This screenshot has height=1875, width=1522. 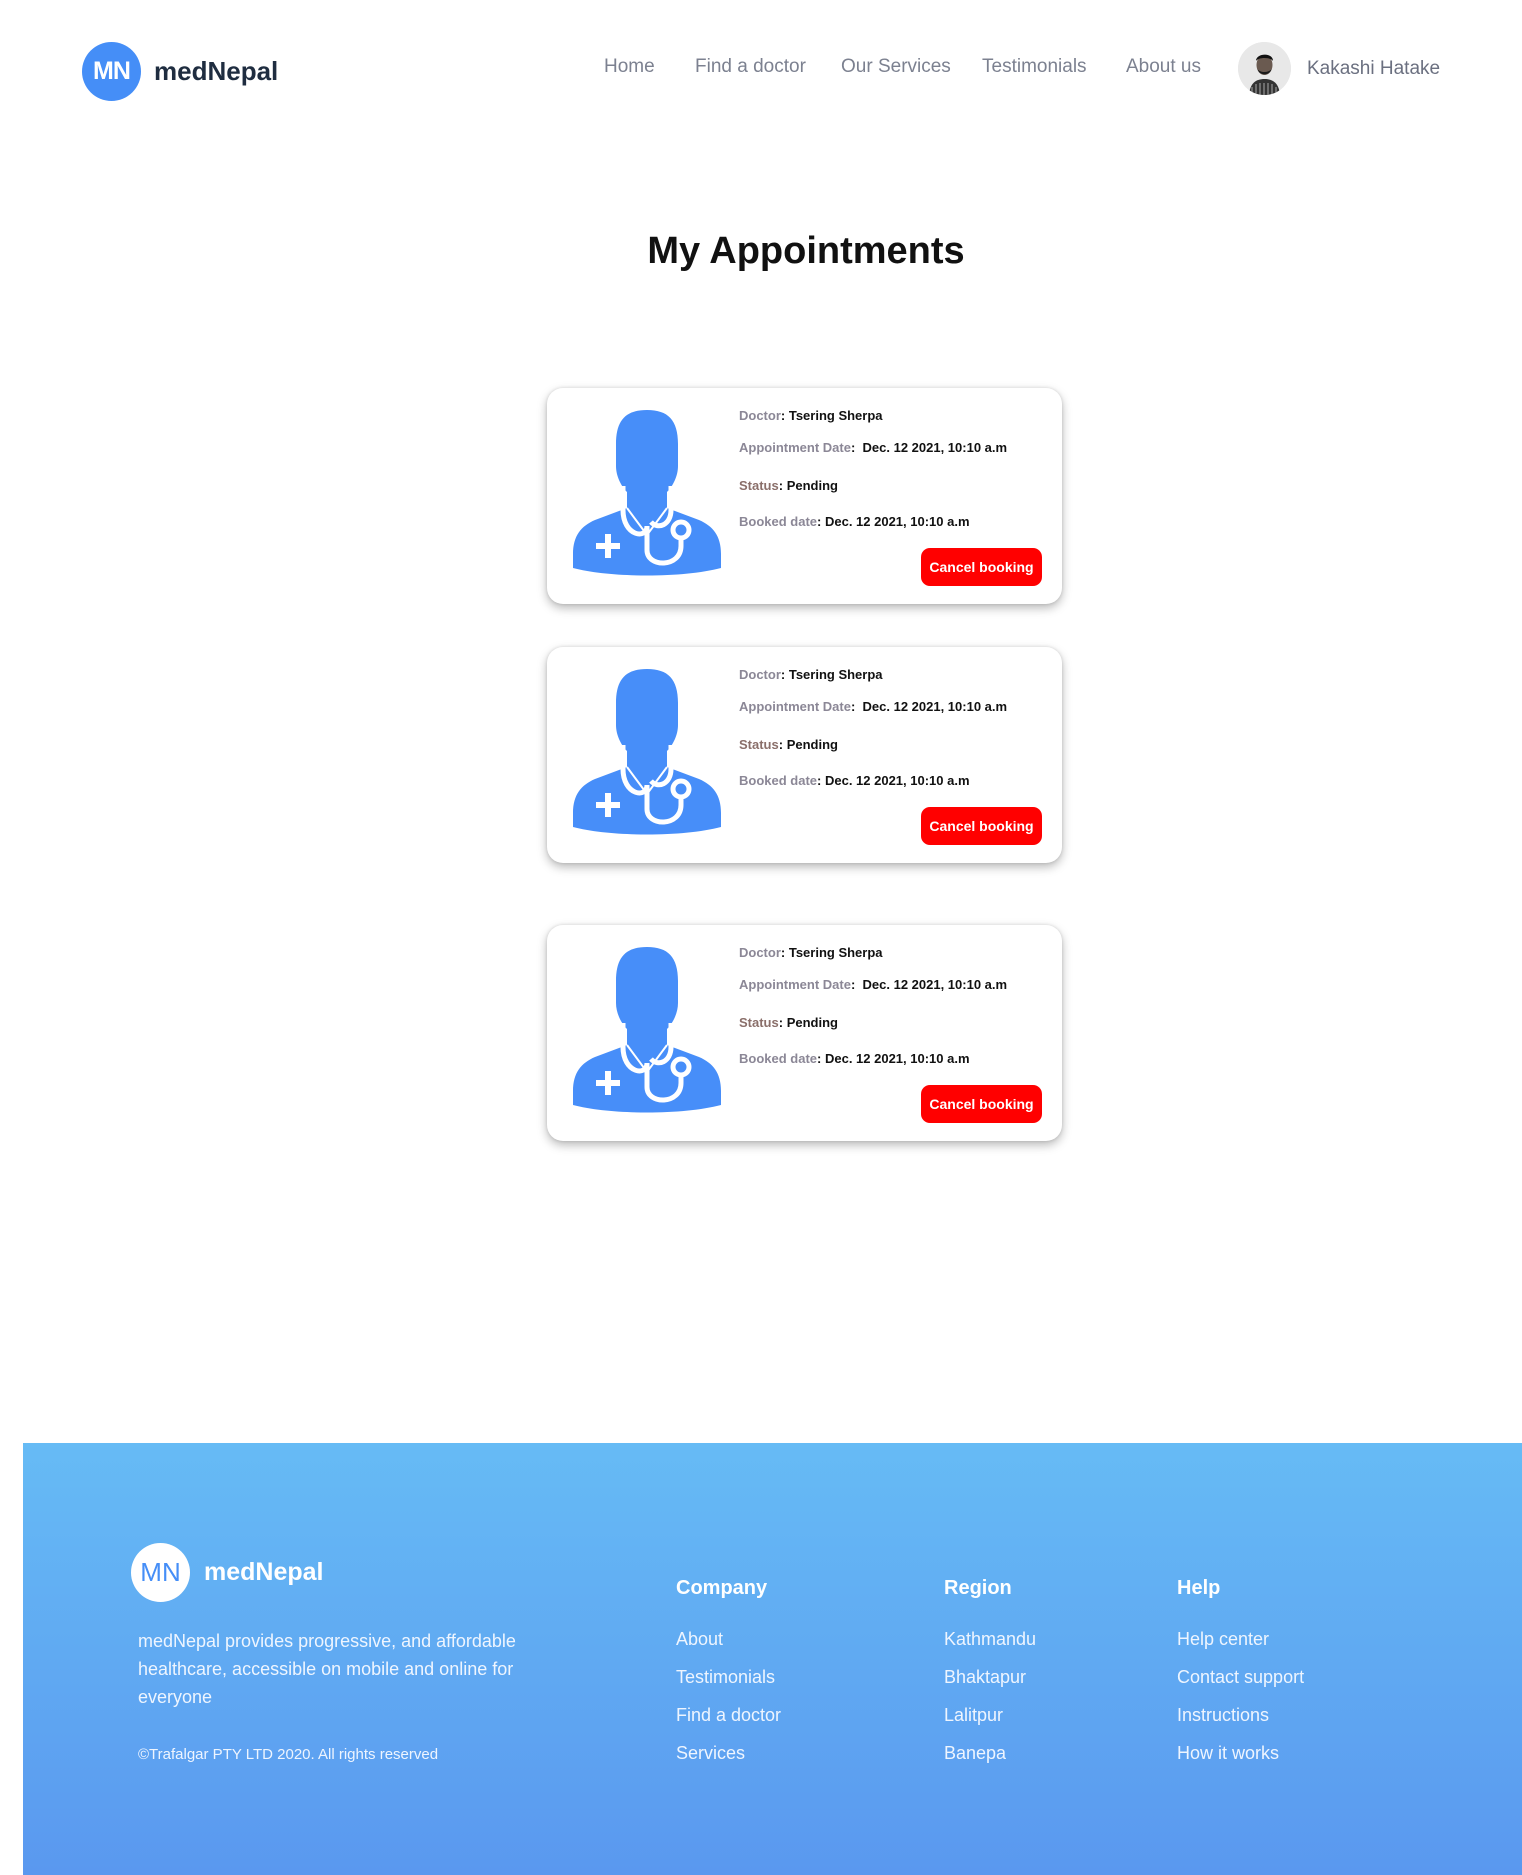 I want to click on page-title: My Appointments, so click(x=806, y=251).